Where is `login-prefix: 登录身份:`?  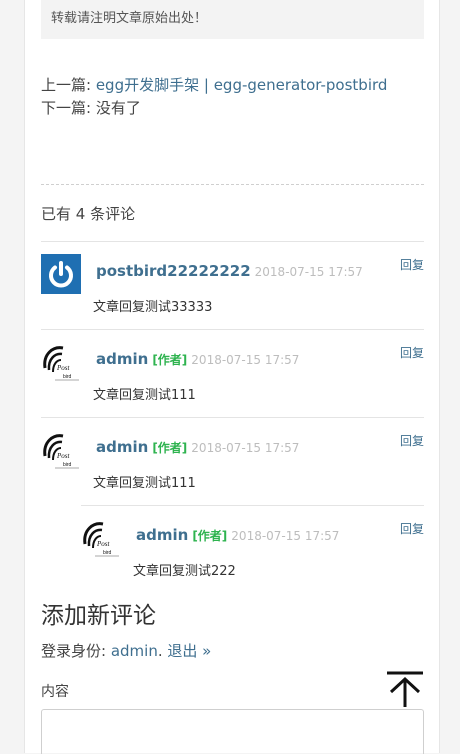
login-prefix: 登录身份: is located at coordinates (76, 651).